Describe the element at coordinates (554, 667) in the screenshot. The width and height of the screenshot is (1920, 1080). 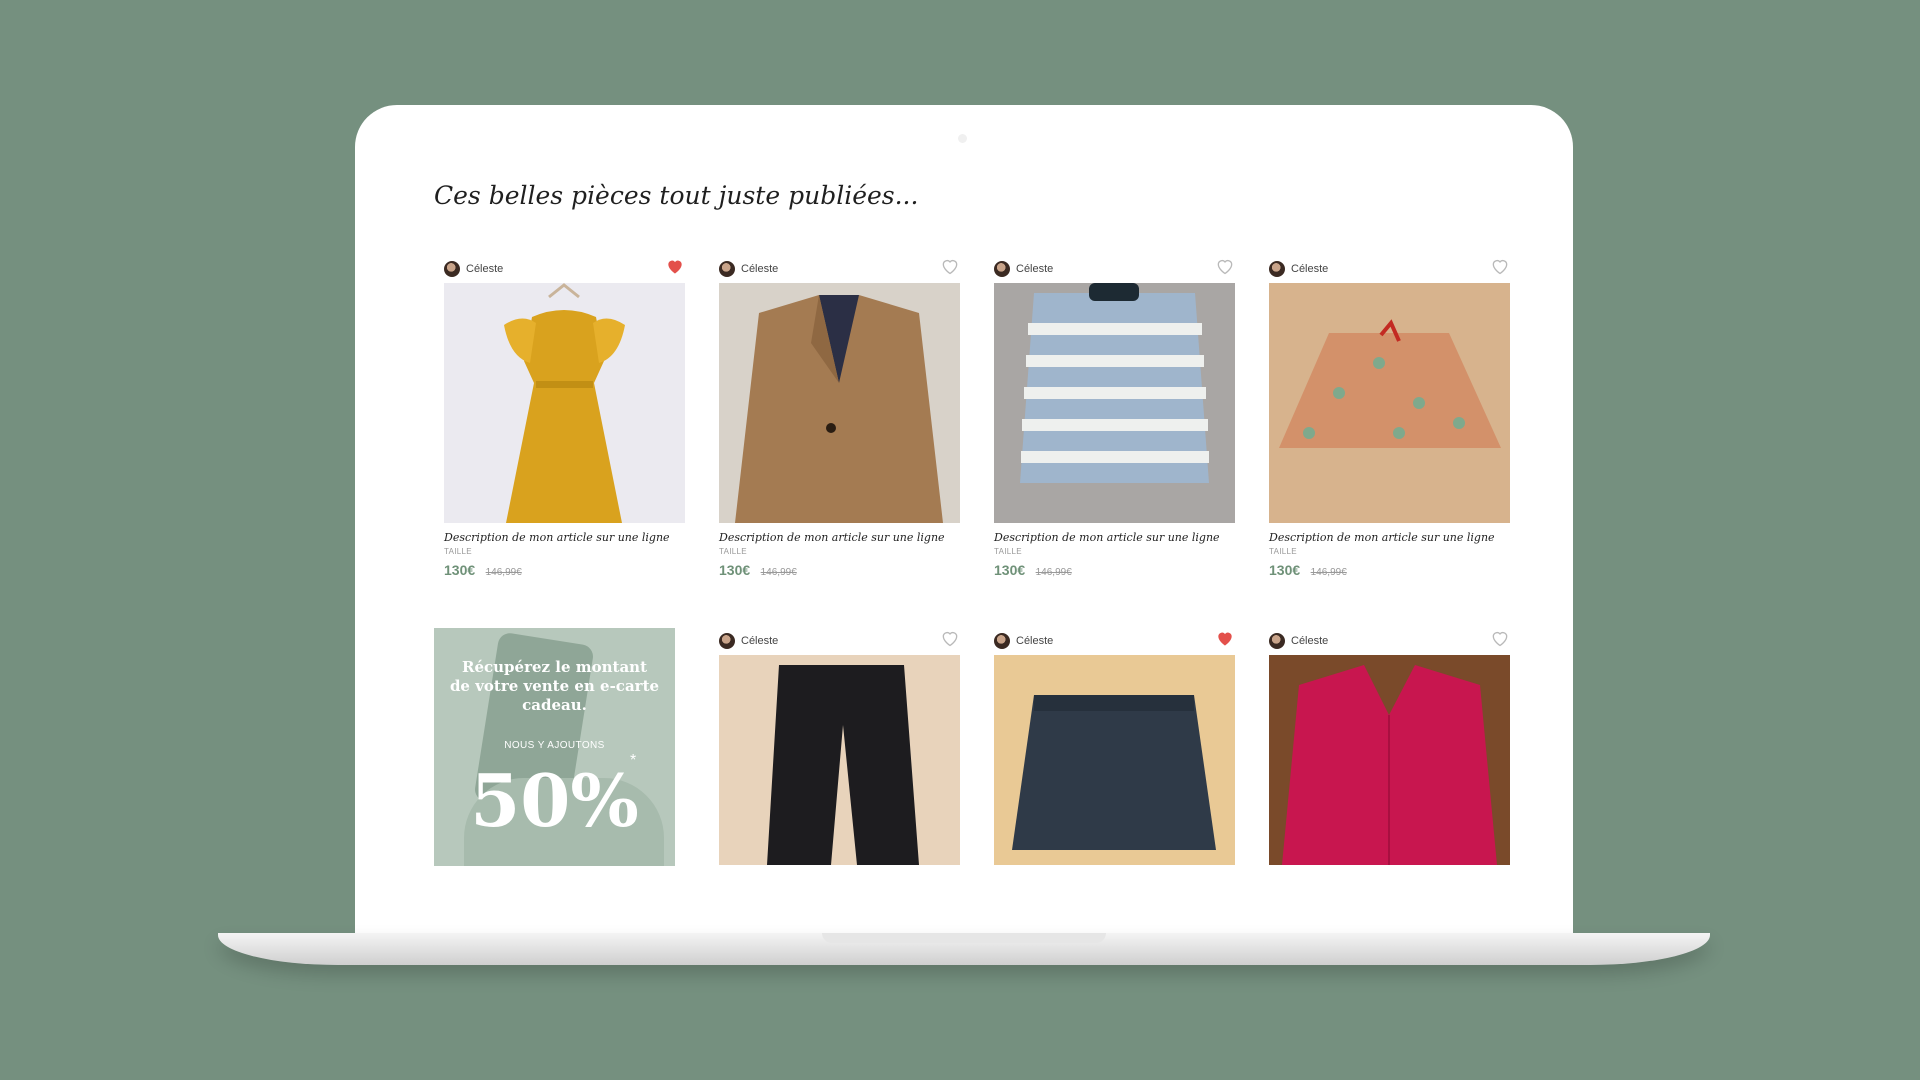
I see `promo-line: Récupérez le montant` at that location.